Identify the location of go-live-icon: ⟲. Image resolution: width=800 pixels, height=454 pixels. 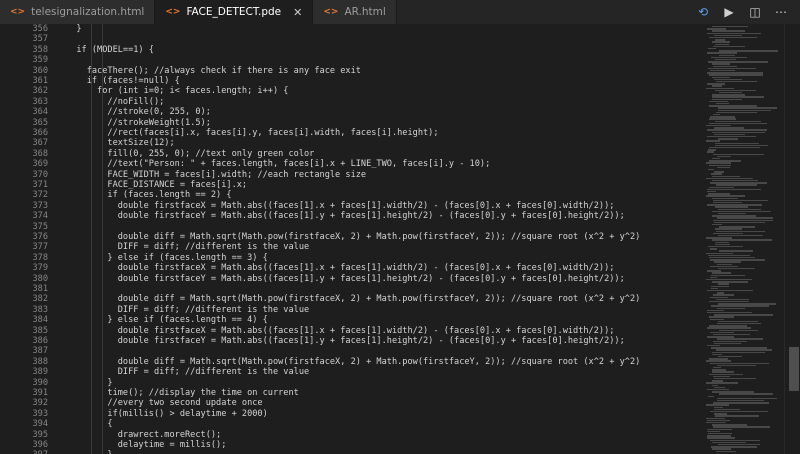
(703, 12).